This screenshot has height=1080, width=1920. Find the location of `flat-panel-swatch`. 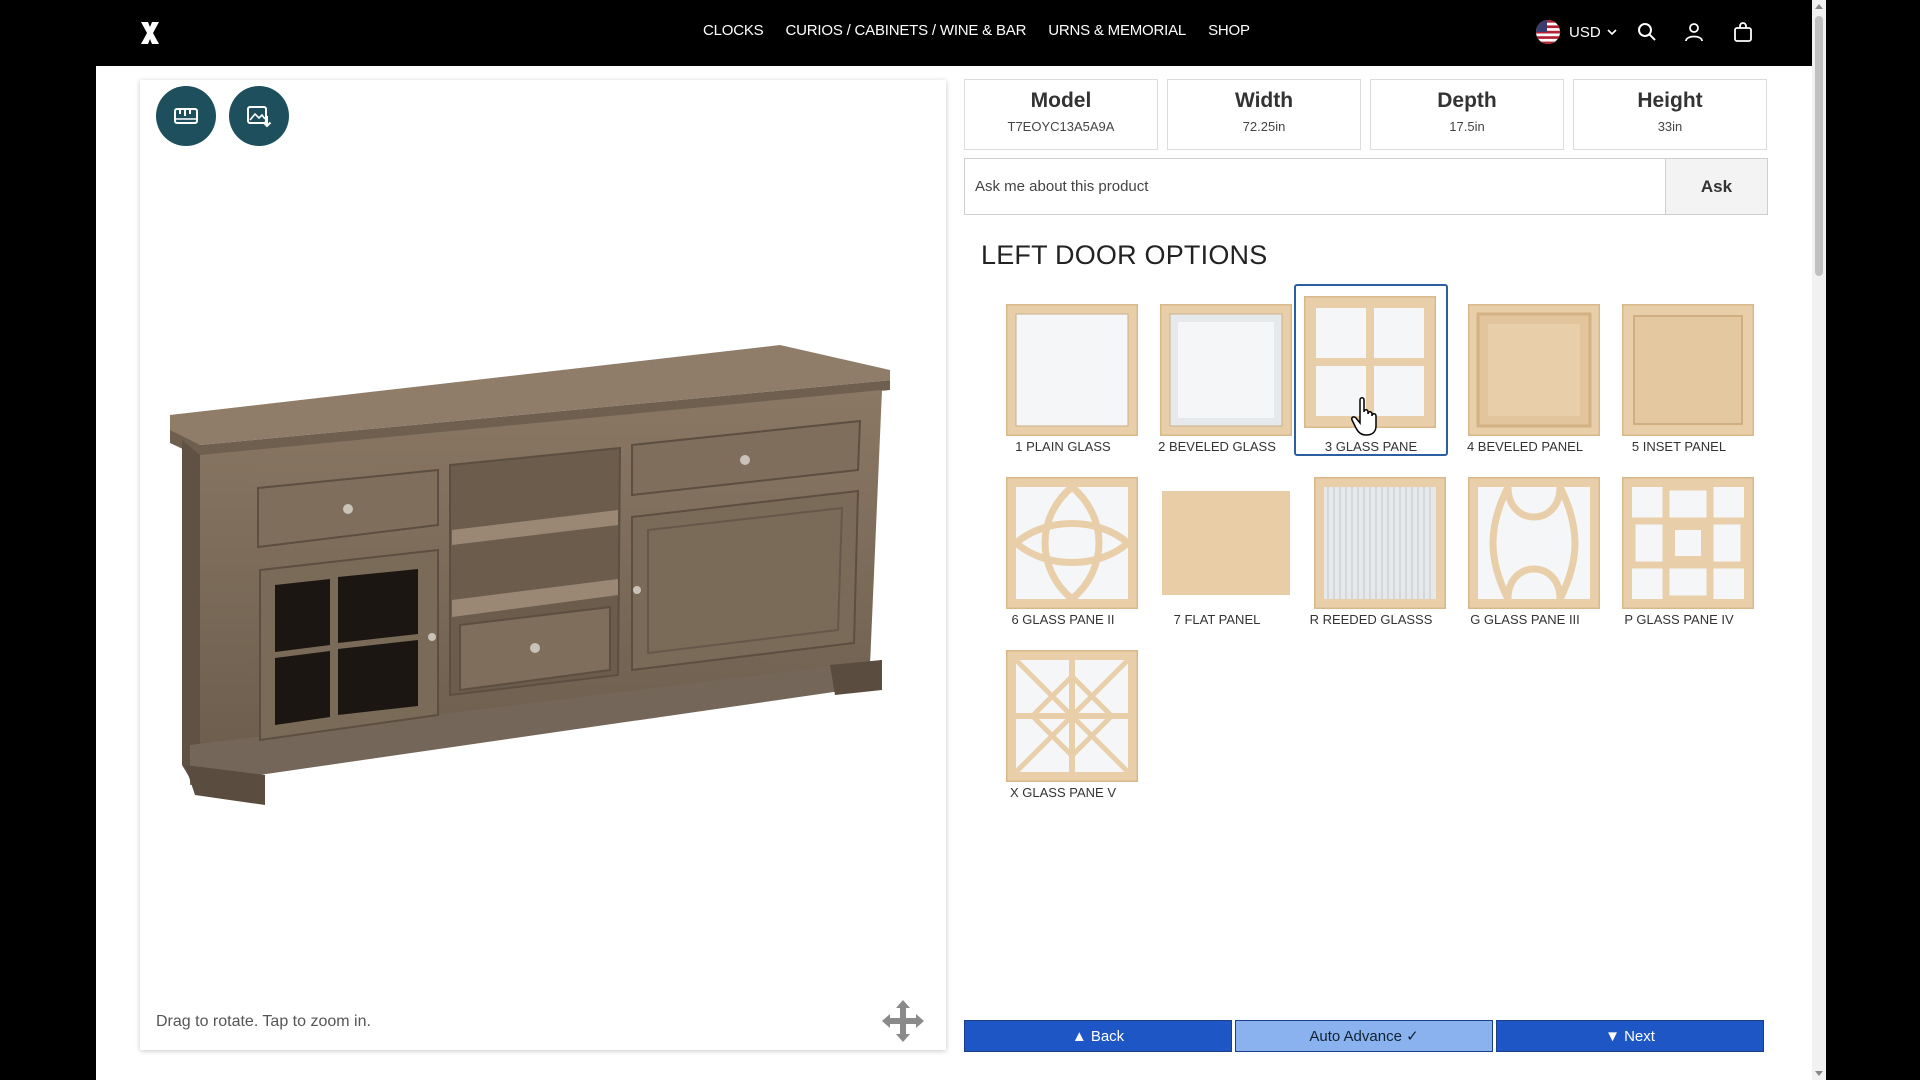

flat-panel-swatch is located at coordinates (1226, 543).